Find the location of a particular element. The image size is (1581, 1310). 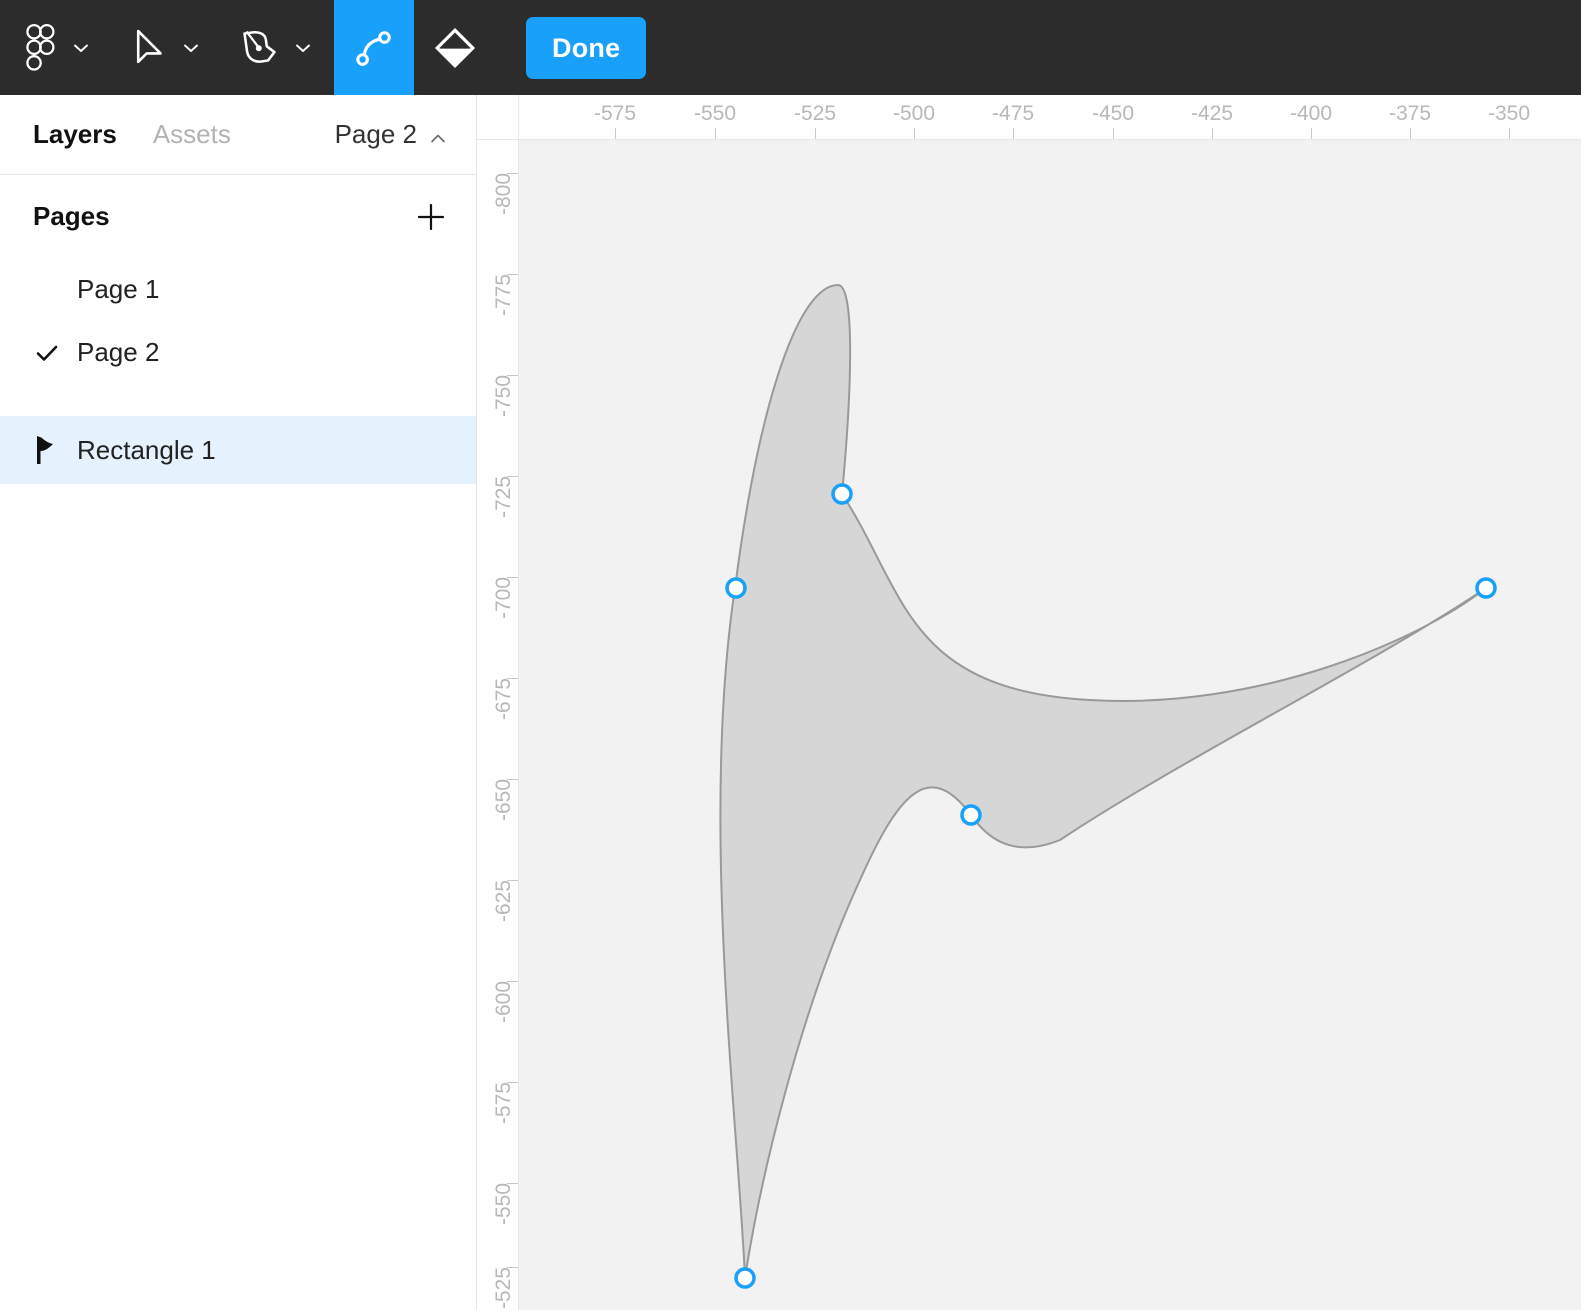

ruler-tick-label: -650 is located at coordinates (503, 800).